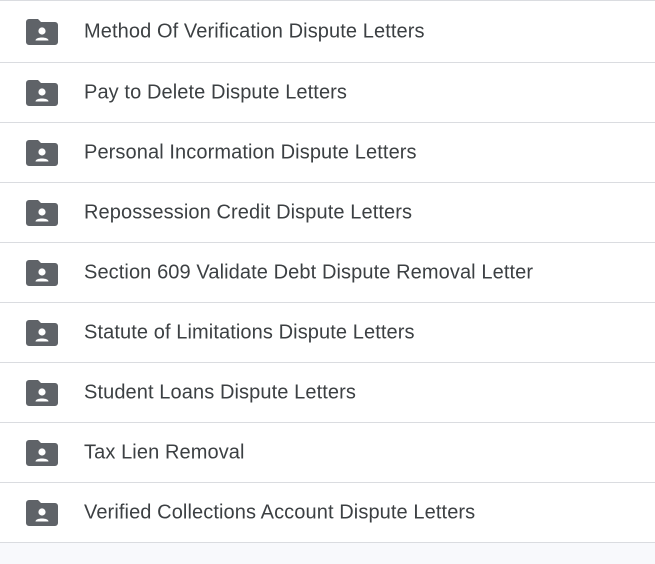 This screenshot has height=564, width=655. Describe the element at coordinates (220, 392) in the screenshot. I see `folder-label: Student Loans Dispute Letters` at that location.